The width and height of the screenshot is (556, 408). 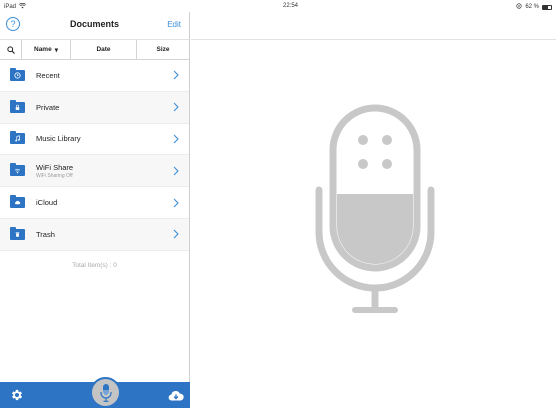 What do you see at coordinates (174, 24) in the screenshot?
I see `edit-button: Edit` at bounding box center [174, 24].